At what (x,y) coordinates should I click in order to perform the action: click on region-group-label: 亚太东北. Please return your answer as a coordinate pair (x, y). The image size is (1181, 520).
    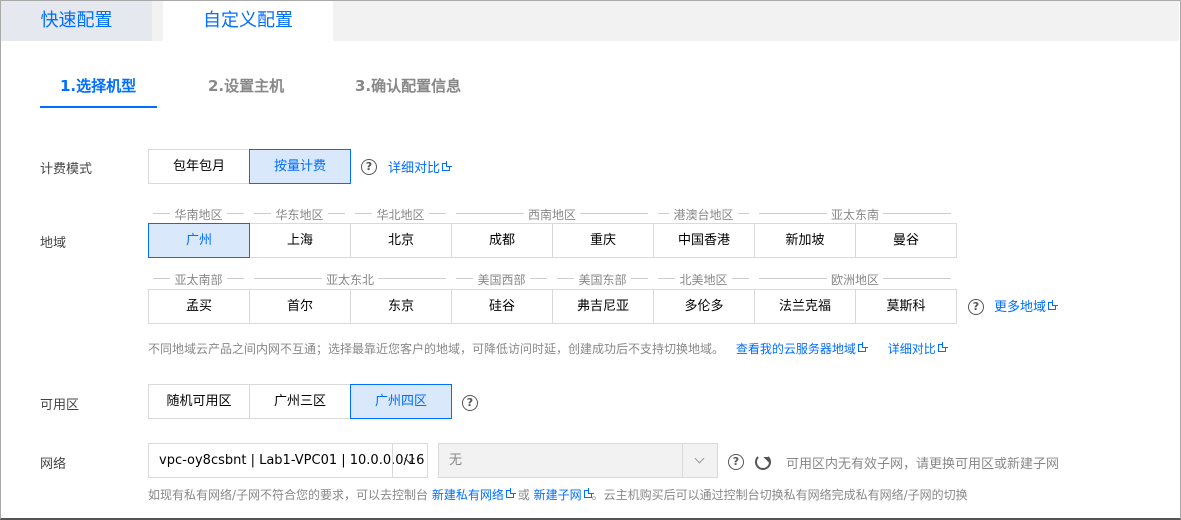
    Looking at the image, I should click on (350, 279).